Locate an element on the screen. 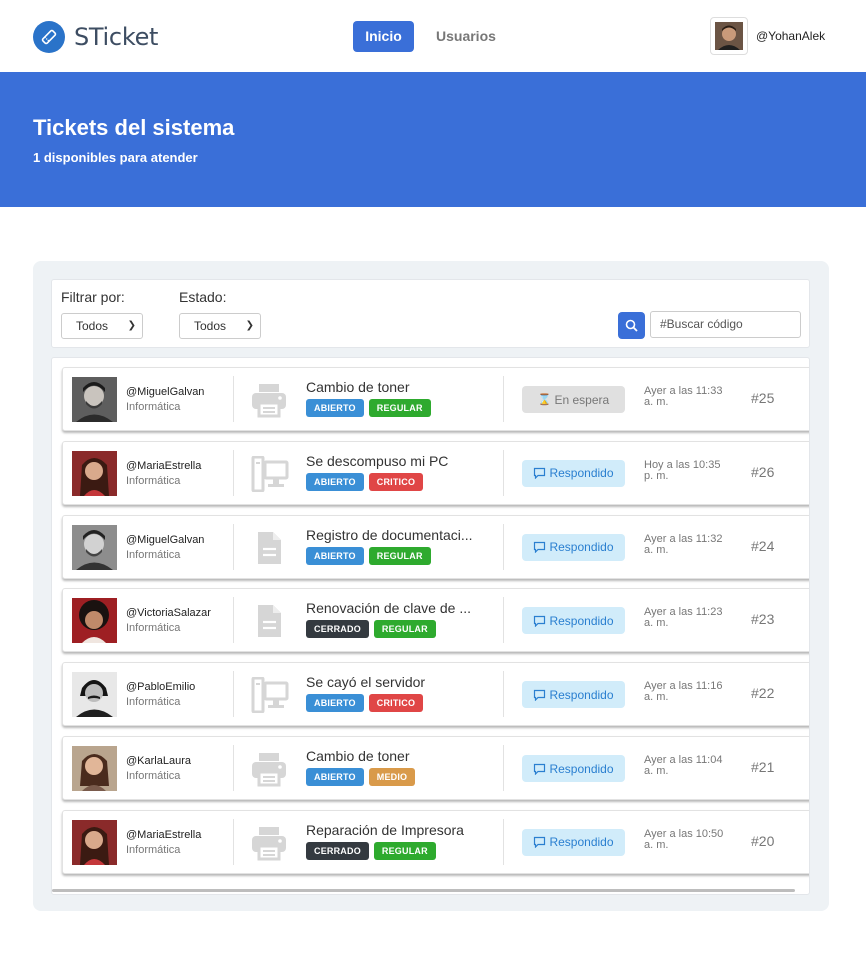 This screenshot has height=970, width=866. ticket-time: Hoy a las 10:35 p. m. is located at coordinates (689, 470).